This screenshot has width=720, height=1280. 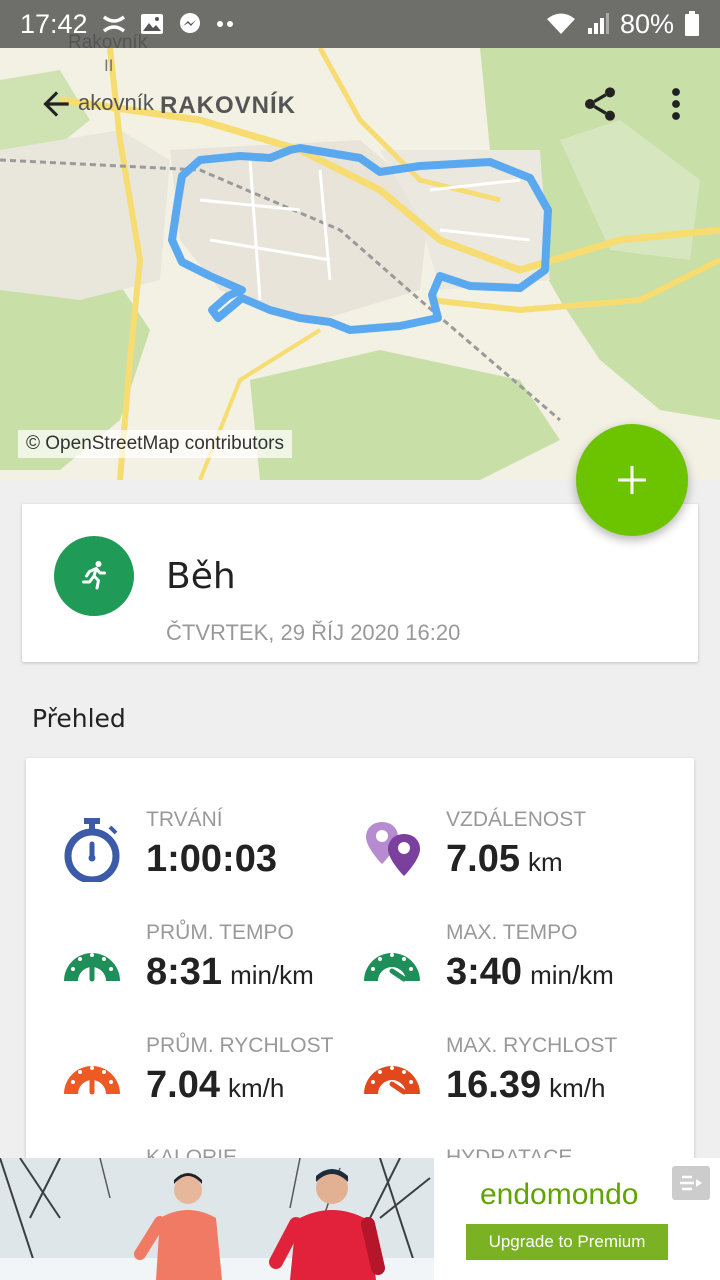 I want to click on stat-duration-label: TRVÁNÍ, so click(x=184, y=819).